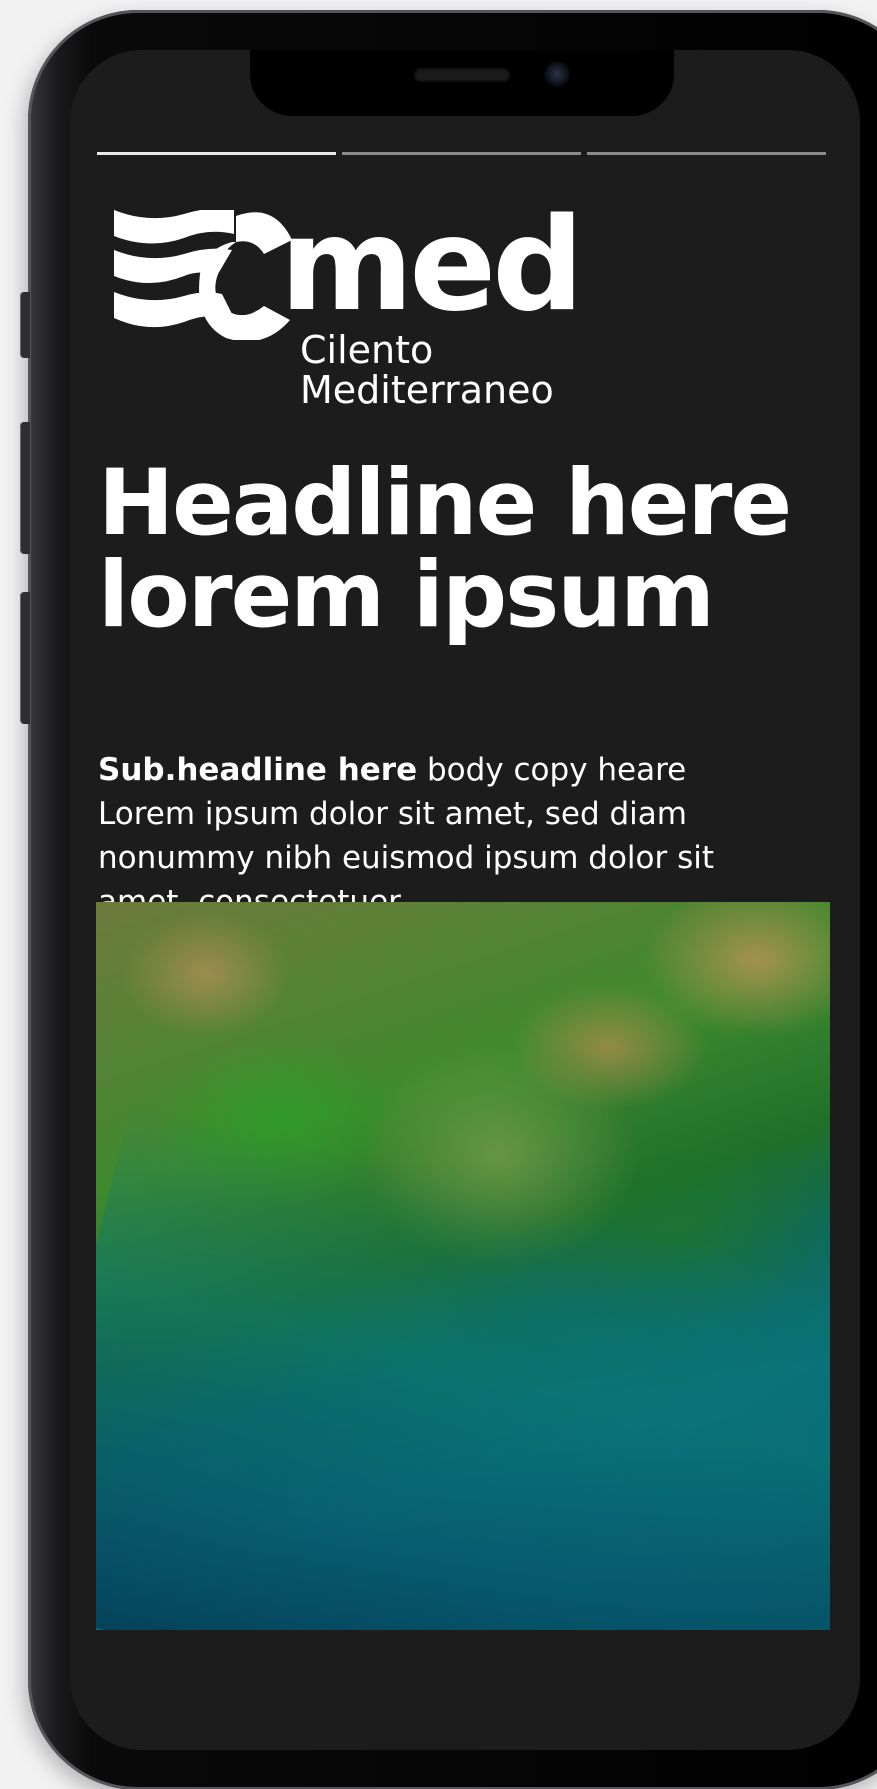 Image resolution: width=877 pixels, height=1789 pixels. I want to click on brand-logo: med Cilento Mediterraneo, so click(349, 306).